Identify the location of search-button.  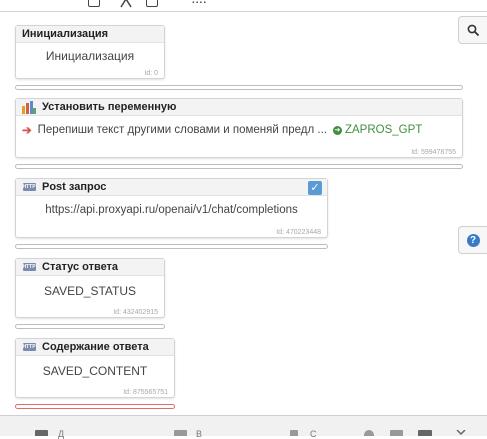
(472, 30).